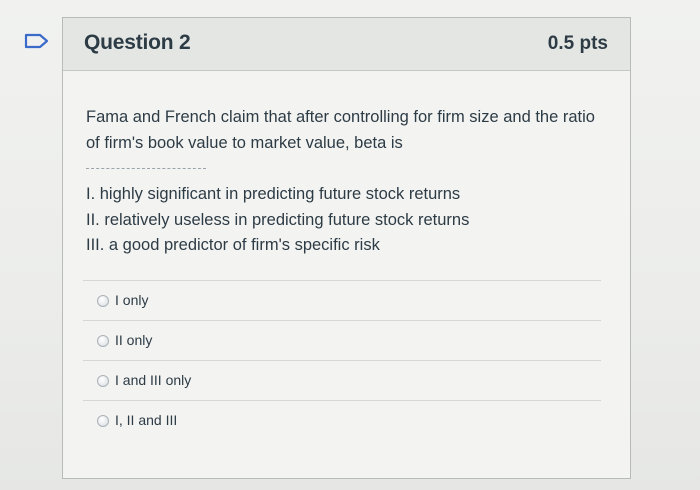 The width and height of the screenshot is (700, 490). Describe the element at coordinates (37, 41) in the screenshot. I see `flag-icon` at that location.